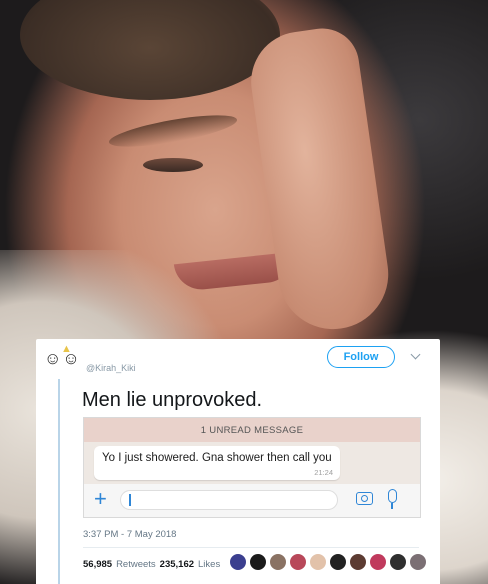 This screenshot has width=488, height=584. Describe the element at coordinates (364, 498) in the screenshot. I see `camera-icon` at that location.